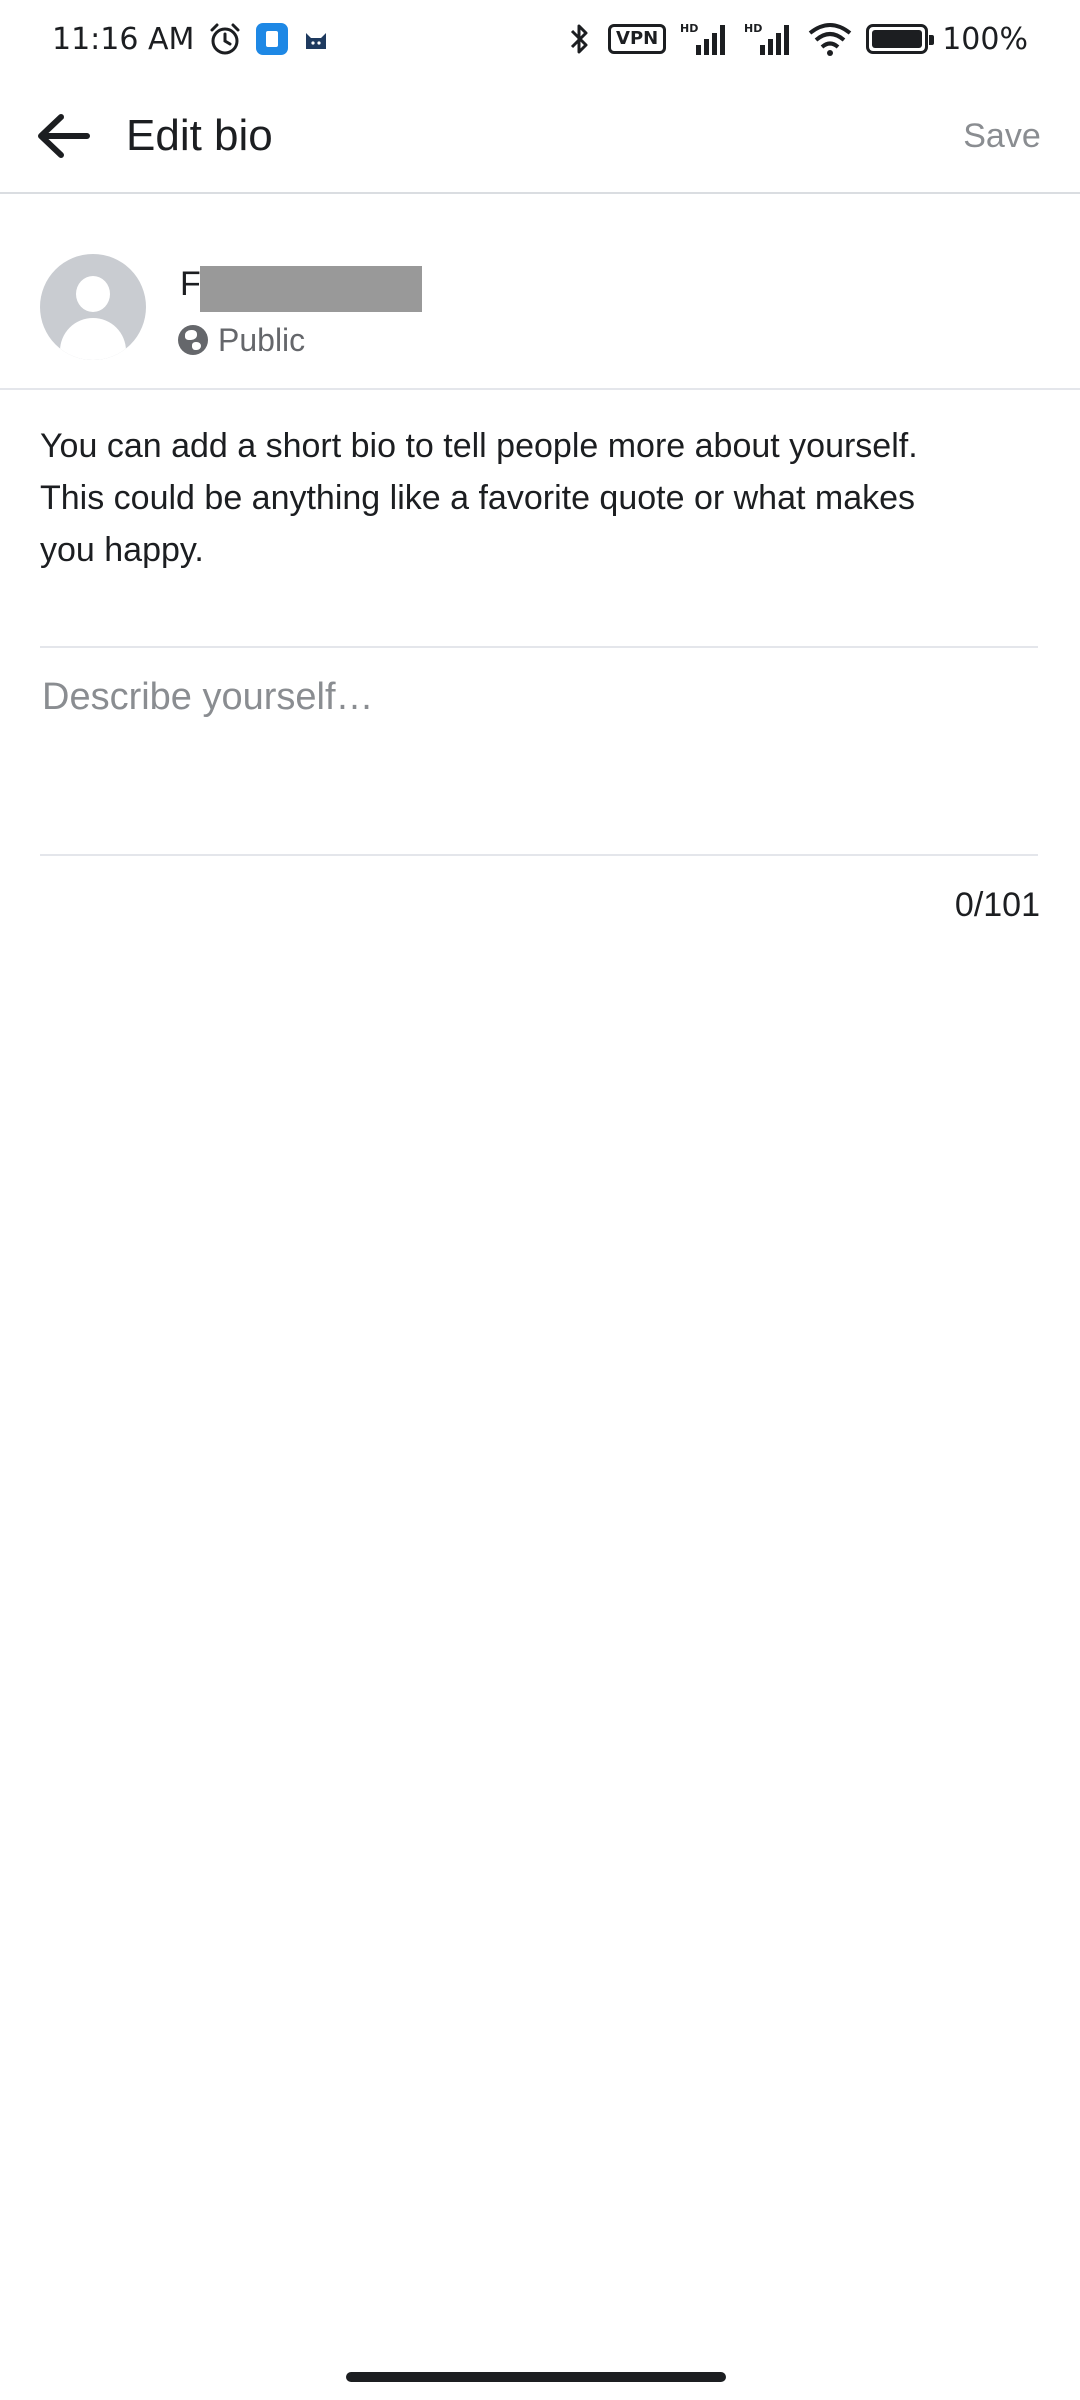 This screenshot has height=2400, width=1080. What do you see at coordinates (767, 38) in the screenshot?
I see `signal-icon-2: HD` at bounding box center [767, 38].